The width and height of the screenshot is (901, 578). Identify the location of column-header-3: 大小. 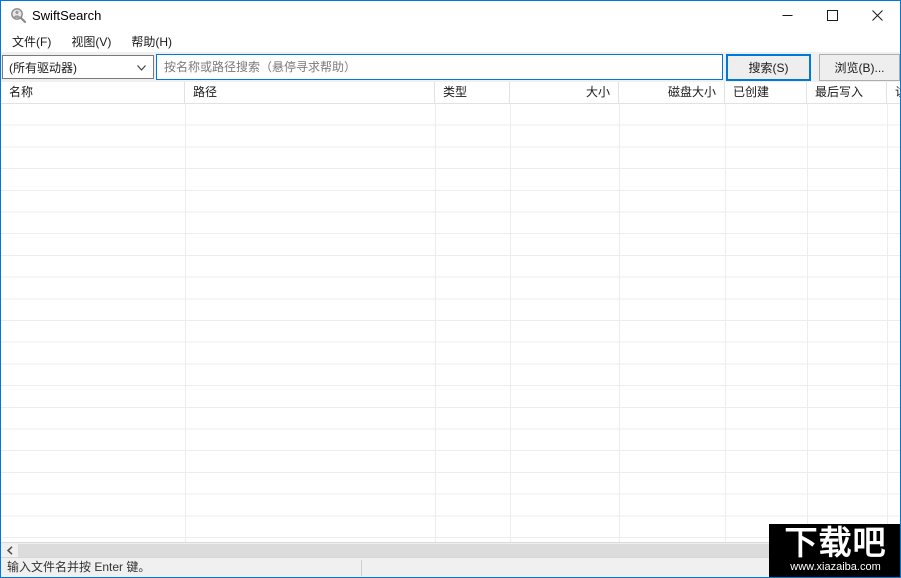
(564, 93).